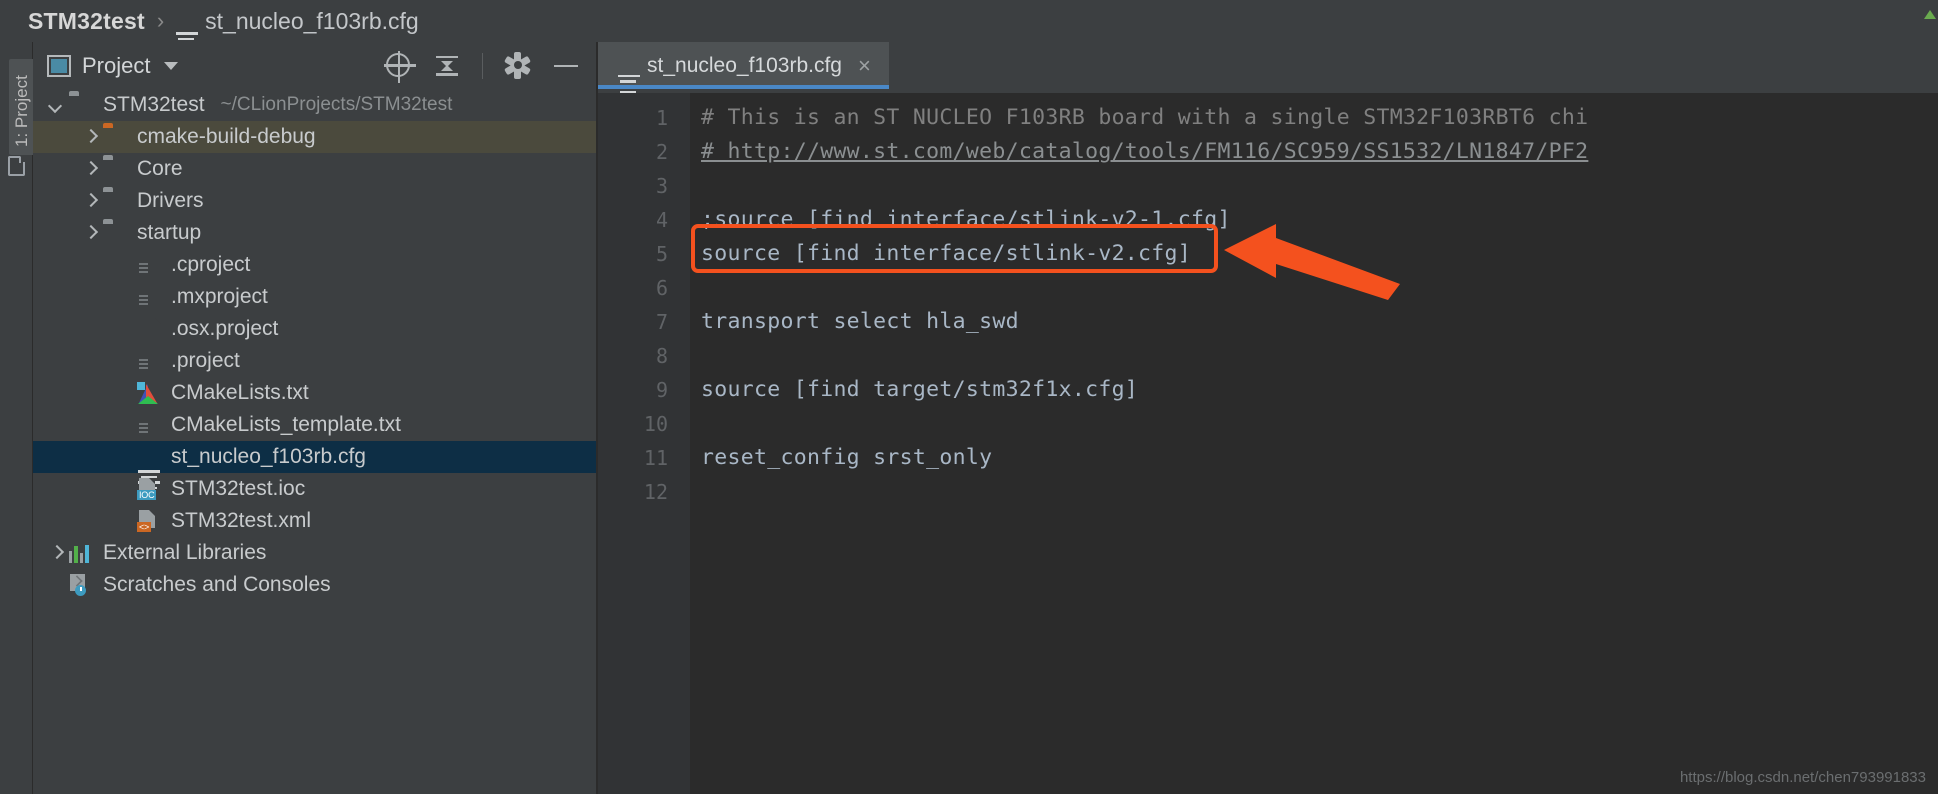 This screenshot has height=794, width=1938. Describe the element at coordinates (315, 169) in the screenshot. I see `tree-item-core: Core` at that location.